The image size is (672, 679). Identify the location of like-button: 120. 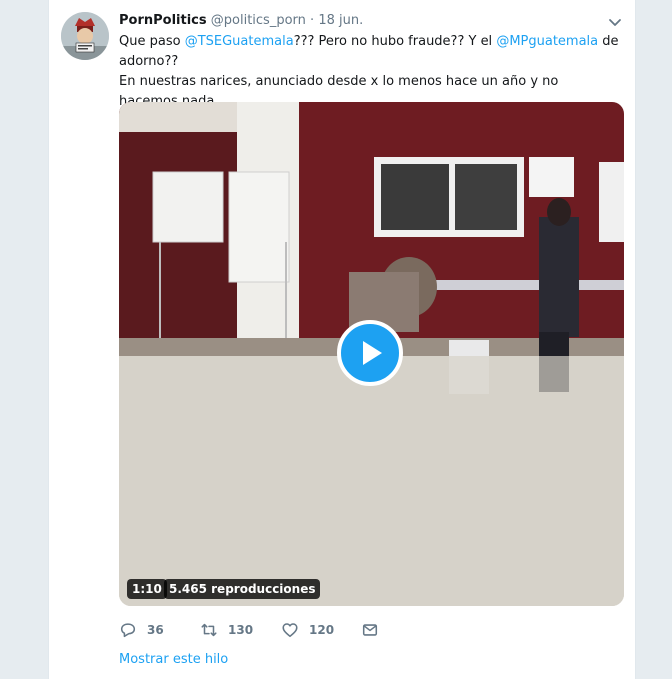
(307, 630).